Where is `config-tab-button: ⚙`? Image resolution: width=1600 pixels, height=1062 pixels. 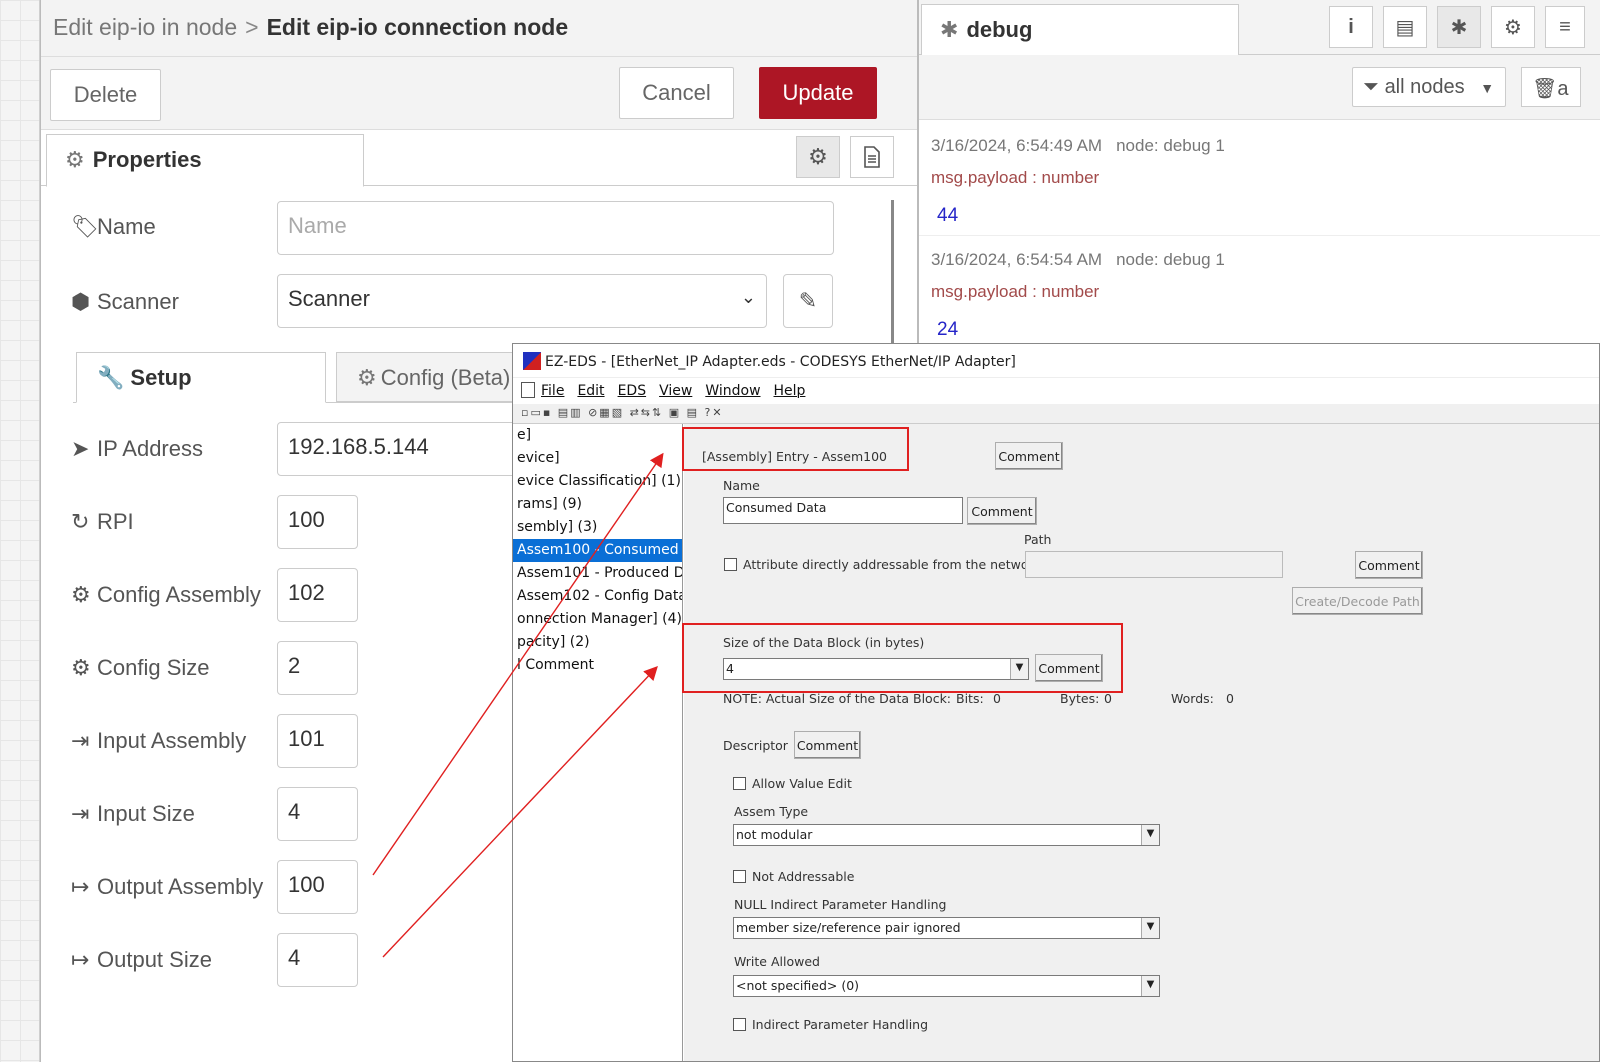
config-tab-button: ⚙ is located at coordinates (1513, 27).